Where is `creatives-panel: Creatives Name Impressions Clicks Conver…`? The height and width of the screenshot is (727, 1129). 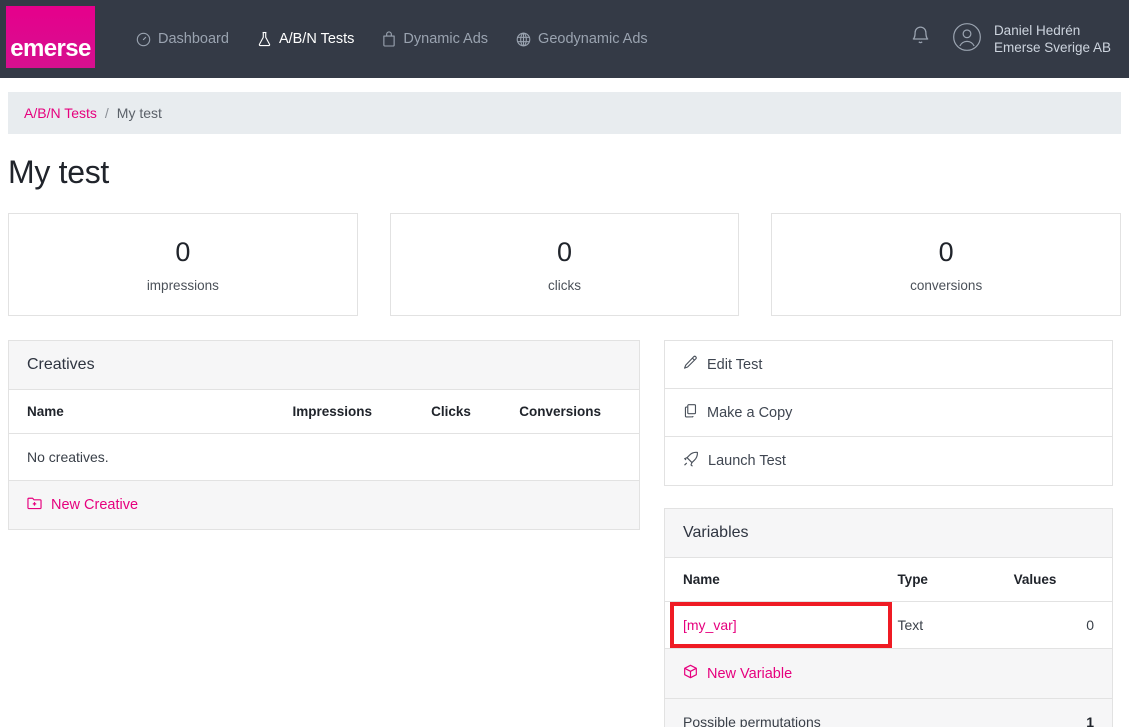 creatives-panel: Creatives Name Impressions Clicks Conver… is located at coordinates (324, 435).